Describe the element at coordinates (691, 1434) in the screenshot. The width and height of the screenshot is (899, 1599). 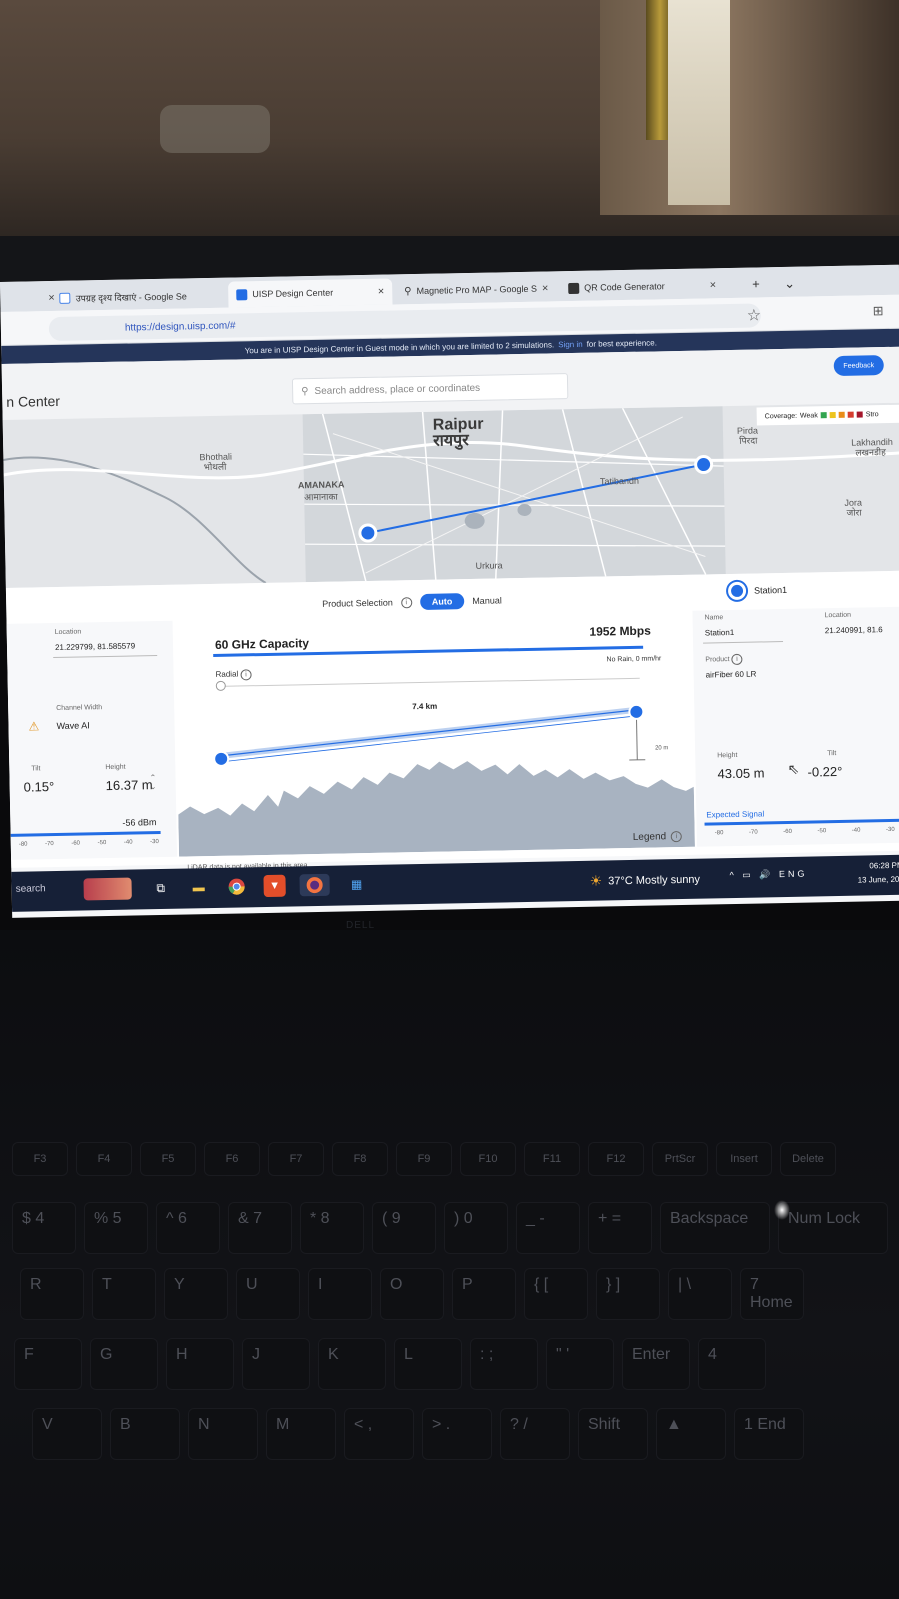
I see `keyboard-key: ▲` at that location.